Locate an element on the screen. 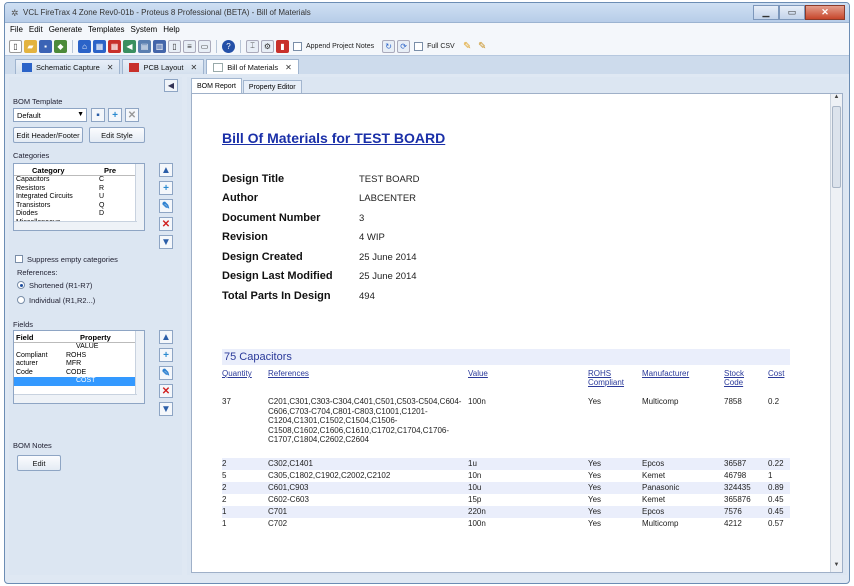 Image resolution: width=854 pixels, height=586 pixels. save-template-icon: ▪ is located at coordinates (98, 115).